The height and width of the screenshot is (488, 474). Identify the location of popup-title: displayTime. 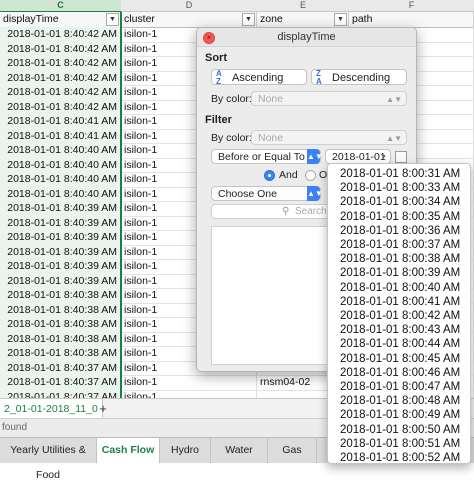
(306, 37).